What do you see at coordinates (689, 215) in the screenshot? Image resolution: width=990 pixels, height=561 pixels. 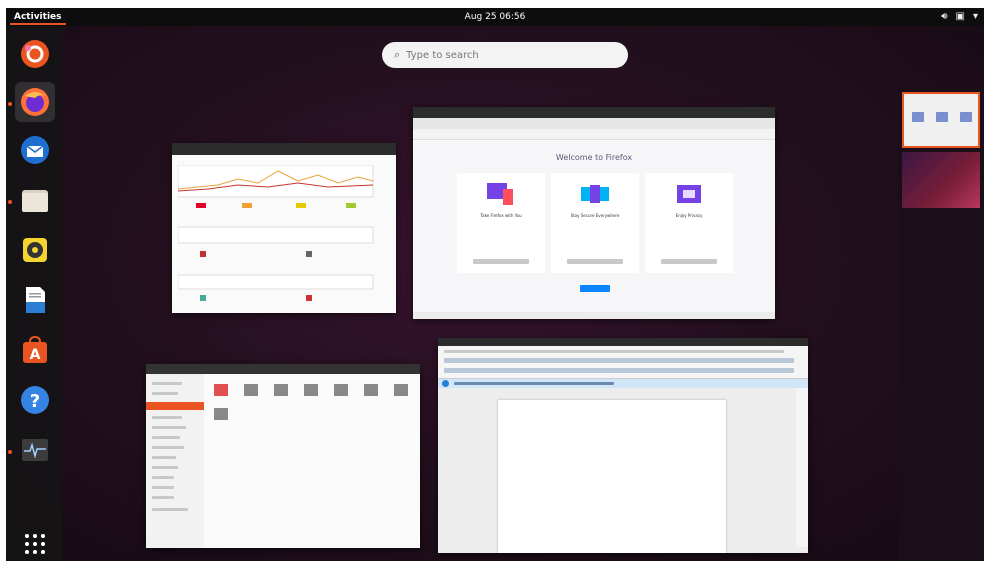 I see `feature-card-title: Enjoy Privacy` at bounding box center [689, 215].